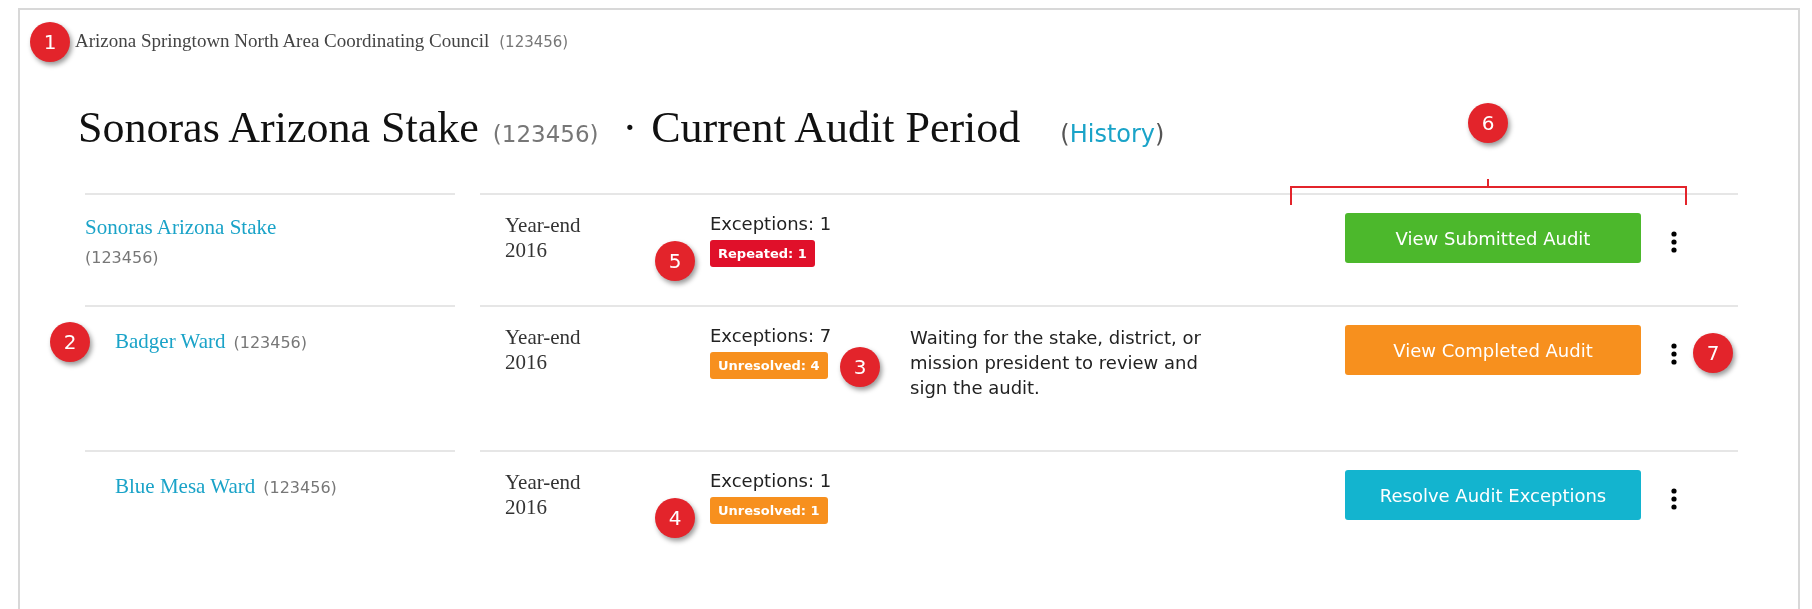  Describe the element at coordinates (185, 486) in the screenshot. I see `unit-name-link: Blue Mesa Ward` at that location.